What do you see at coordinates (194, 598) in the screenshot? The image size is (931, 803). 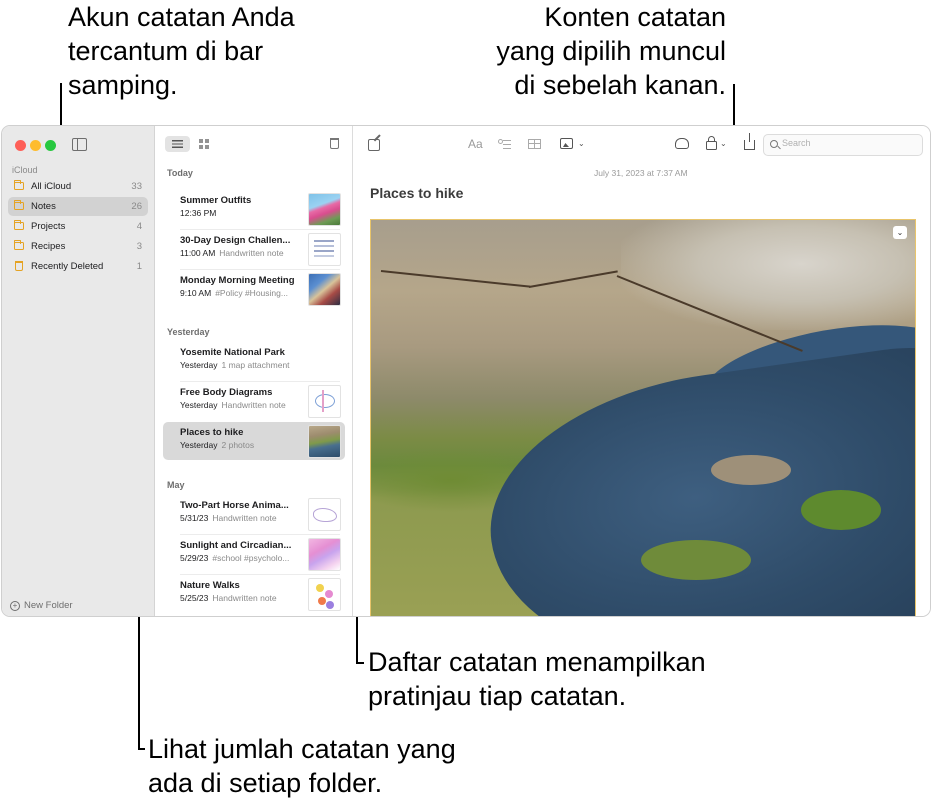 I see `note-date: 5/25/23` at bounding box center [194, 598].